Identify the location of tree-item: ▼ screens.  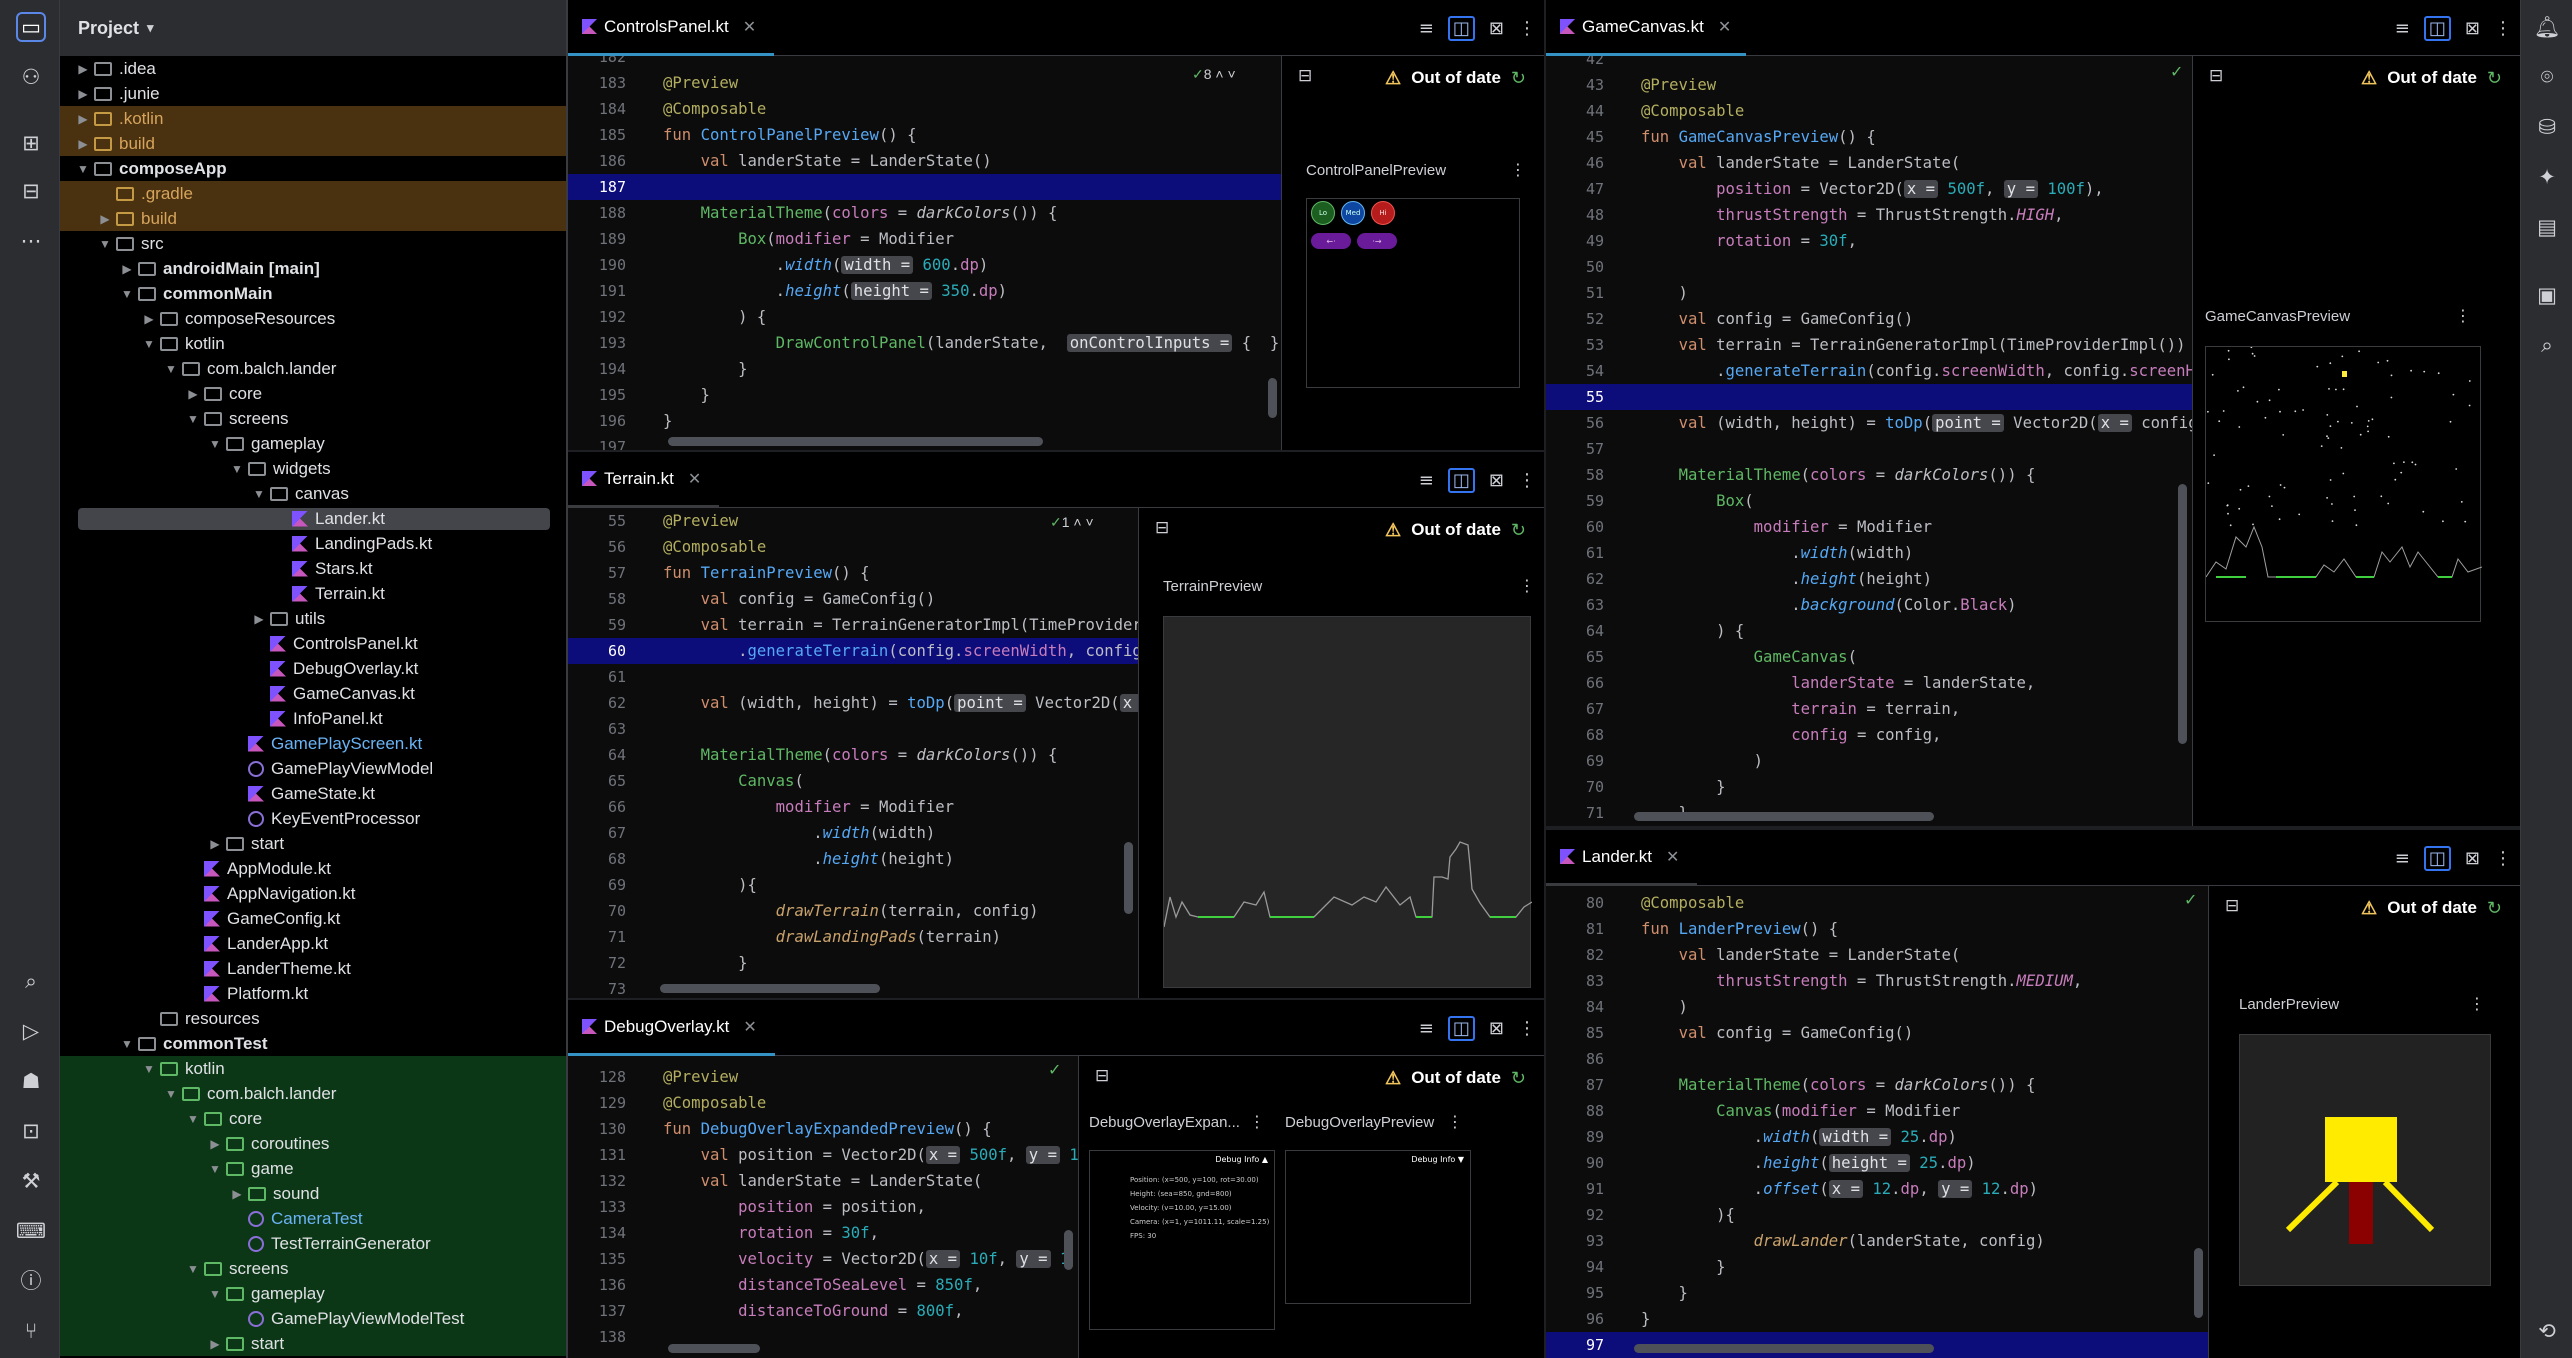
(313, 418).